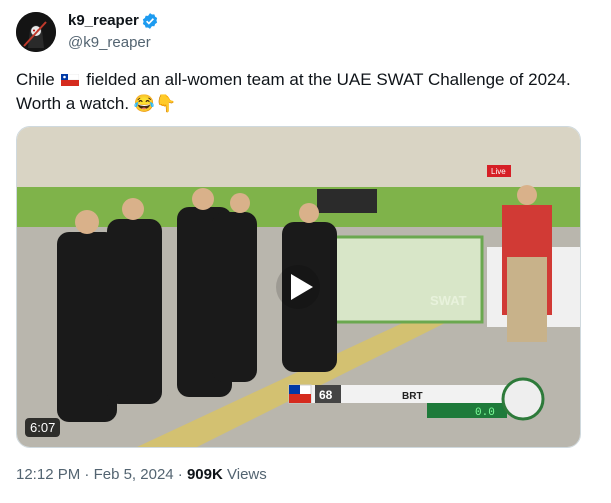 The image size is (611, 503). I want to click on author-handle: @k9_reaper, so click(109, 42).